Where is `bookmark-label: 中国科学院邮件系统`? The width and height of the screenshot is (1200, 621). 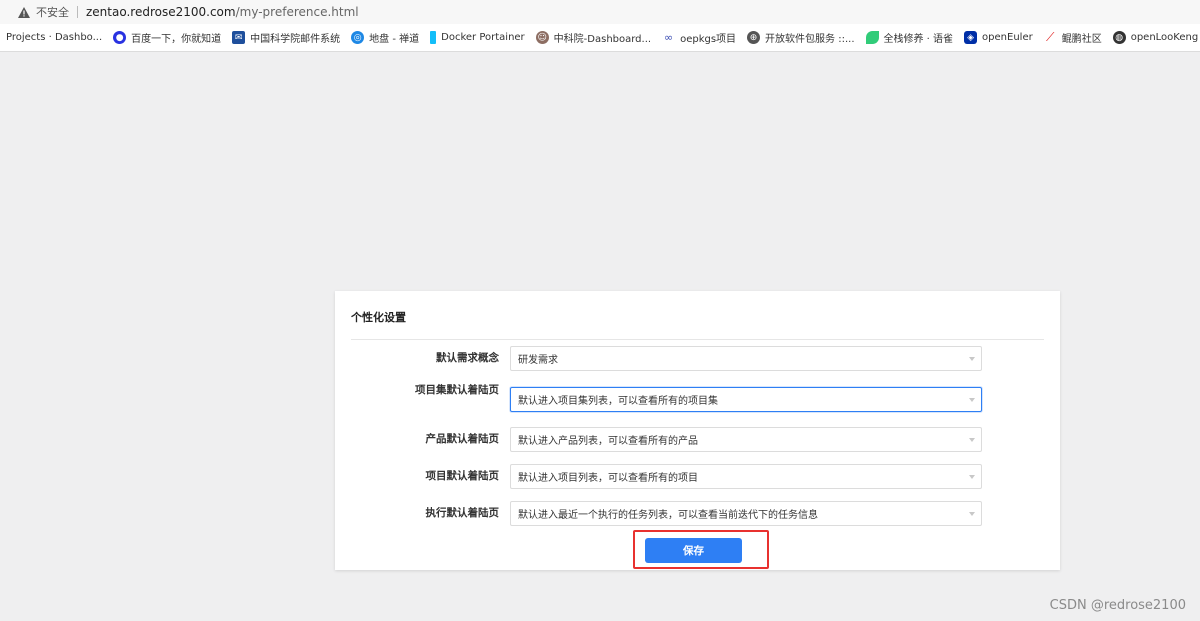
bookmark-label: 中国科学院邮件系统 is located at coordinates (295, 39).